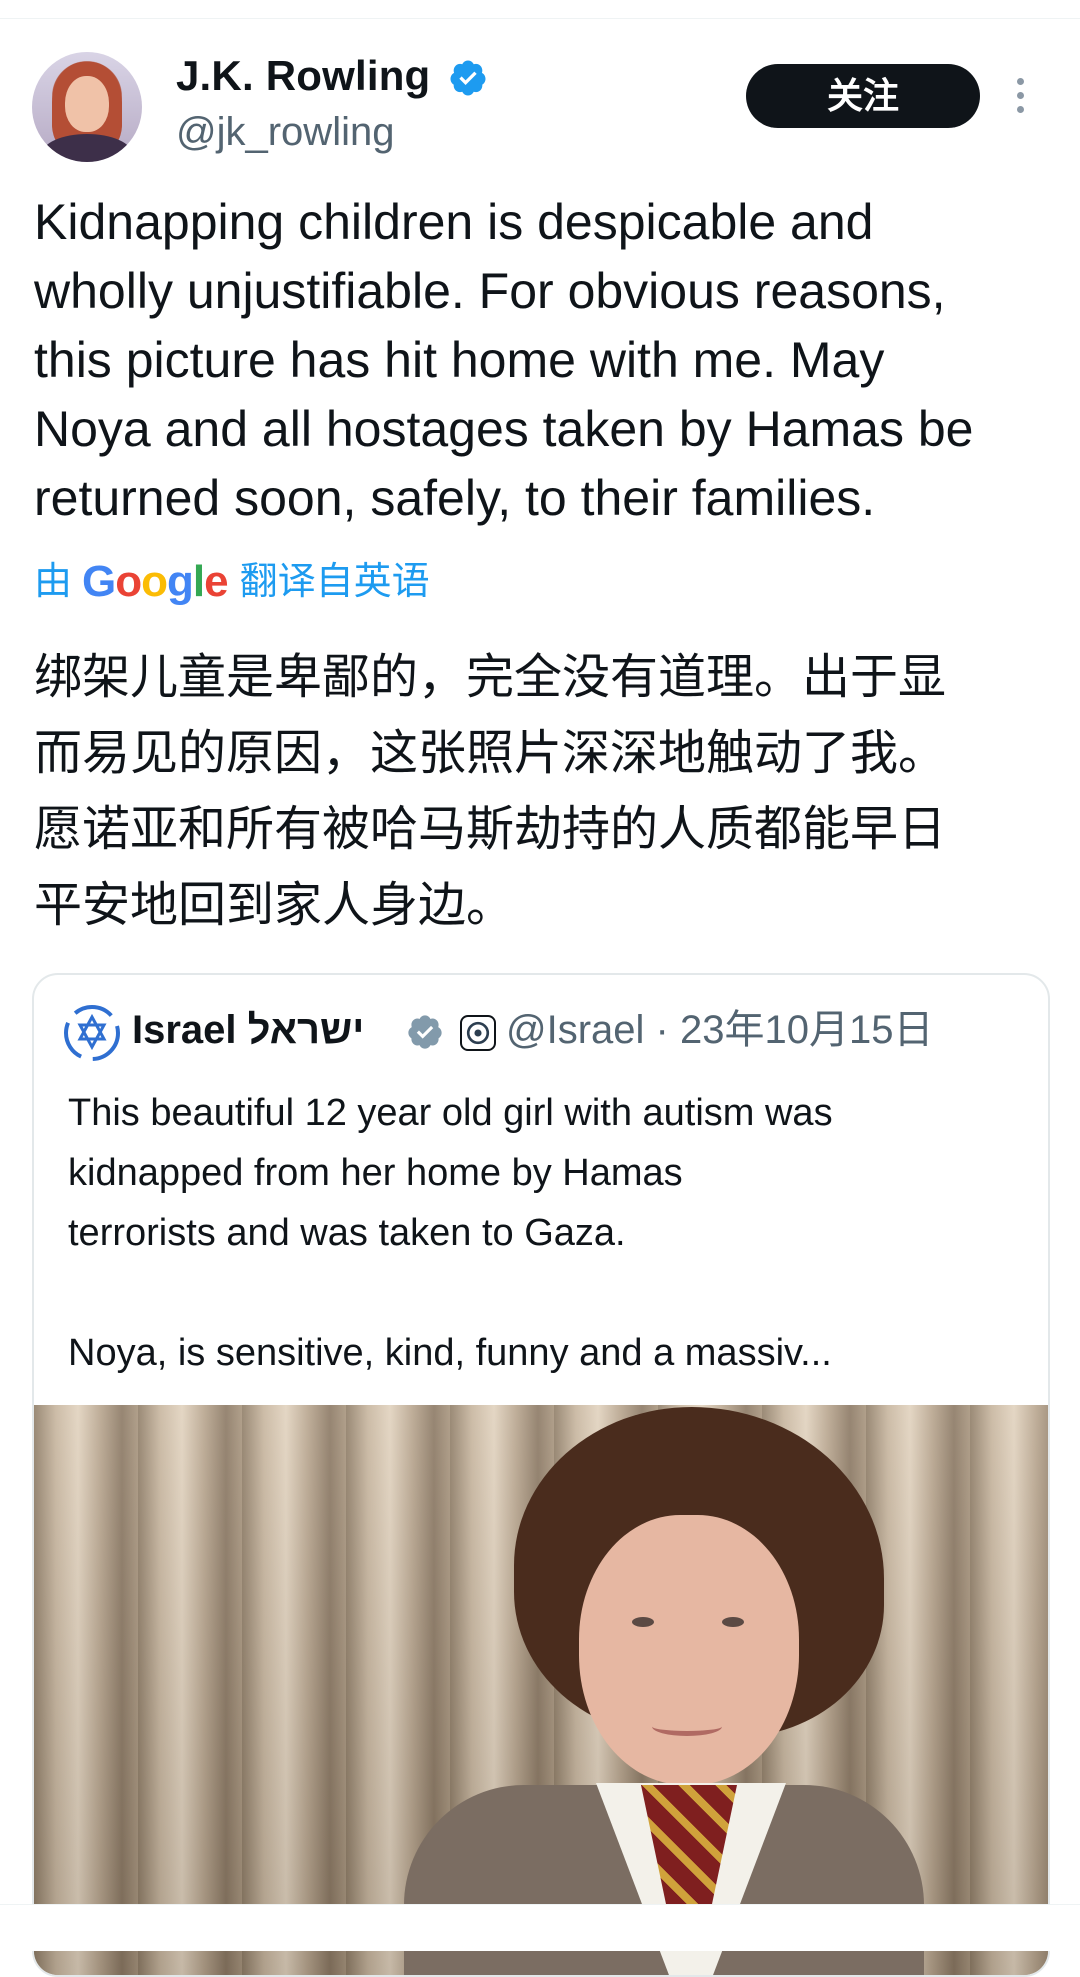  What do you see at coordinates (478, 1033) in the screenshot?
I see `government-badge-icon` at bounding box center [478, 1033].